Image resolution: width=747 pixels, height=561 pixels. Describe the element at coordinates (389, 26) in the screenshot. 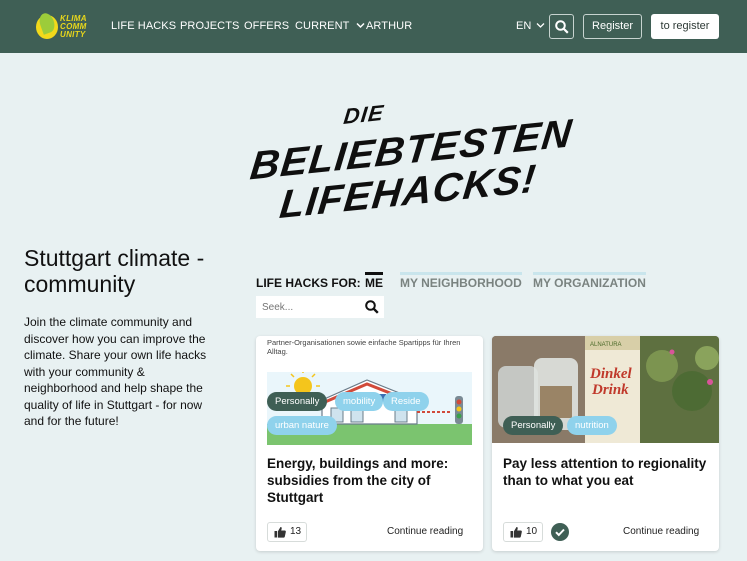

I see `nav-arthur: ARTHUR` at that location.